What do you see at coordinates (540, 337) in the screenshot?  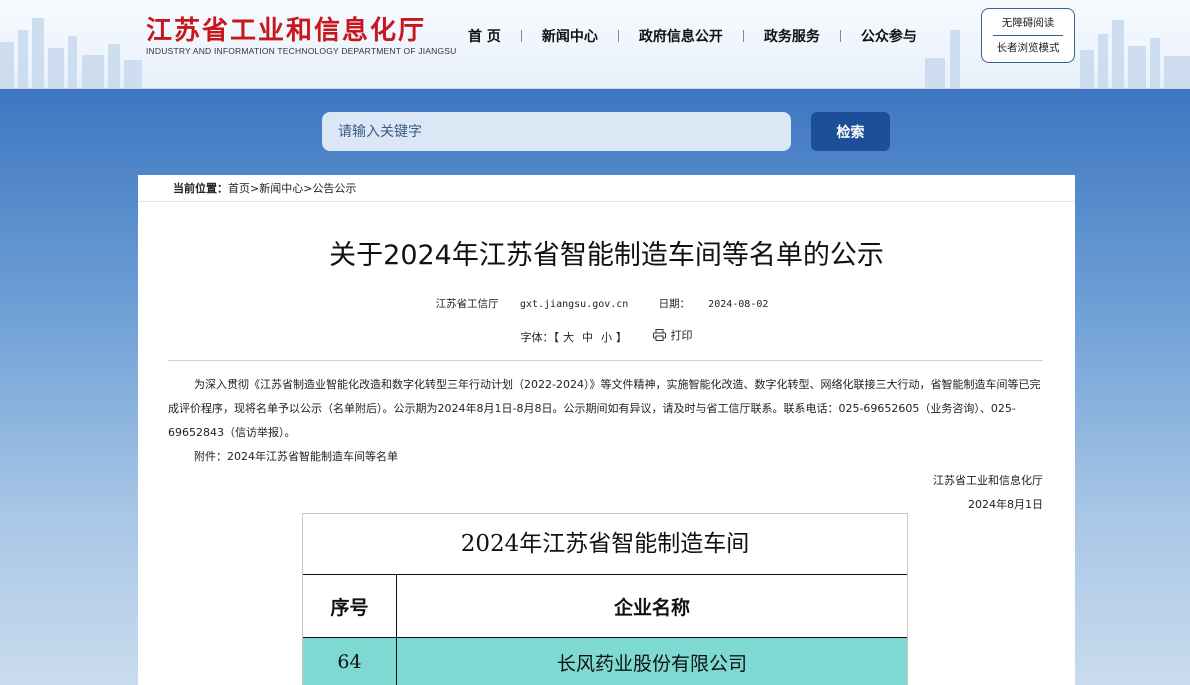 I see `font-size-label: 字体：【` at bounding box center [540, 337].